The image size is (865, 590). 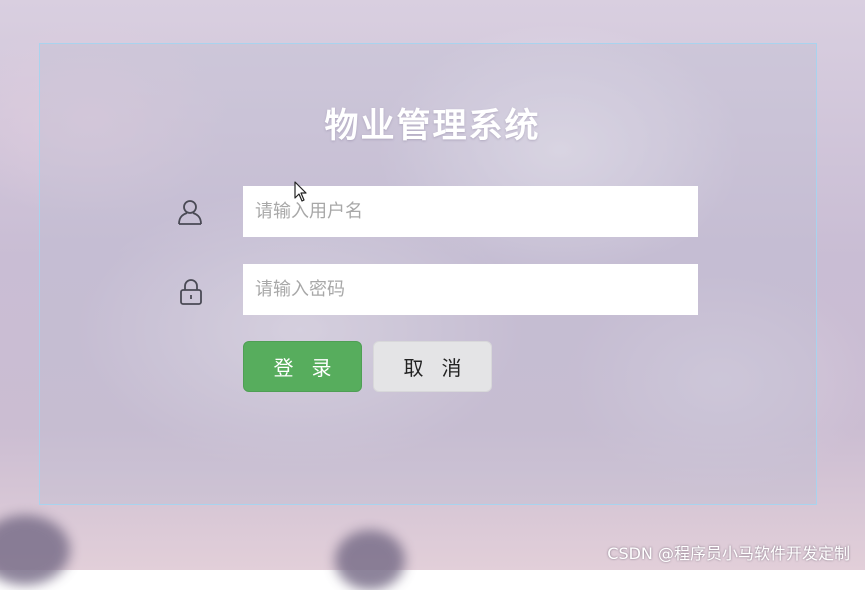 What do you see at coordinates (470, 211) in the screenshot?
I see `username-input` at bounding box center [470, 211].